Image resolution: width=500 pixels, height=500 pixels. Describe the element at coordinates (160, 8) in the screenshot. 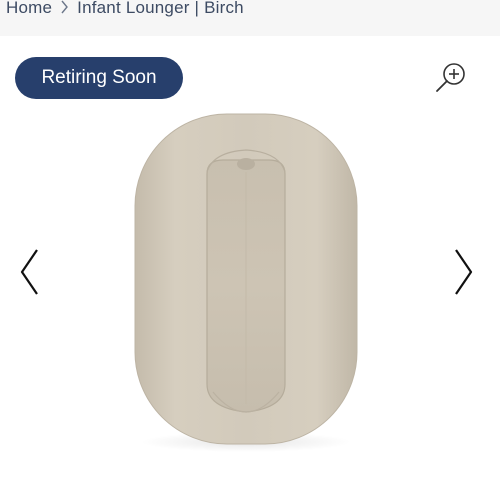

I see `breadcrumb-current: Infant Lounger | Birch` at that location.